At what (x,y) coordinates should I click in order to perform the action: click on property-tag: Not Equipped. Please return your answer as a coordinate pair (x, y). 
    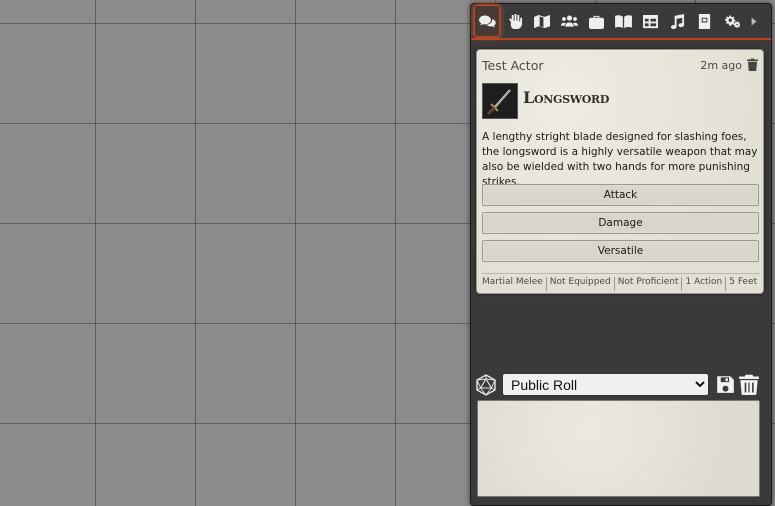
    Looking at the image, I should click on (581, 284).